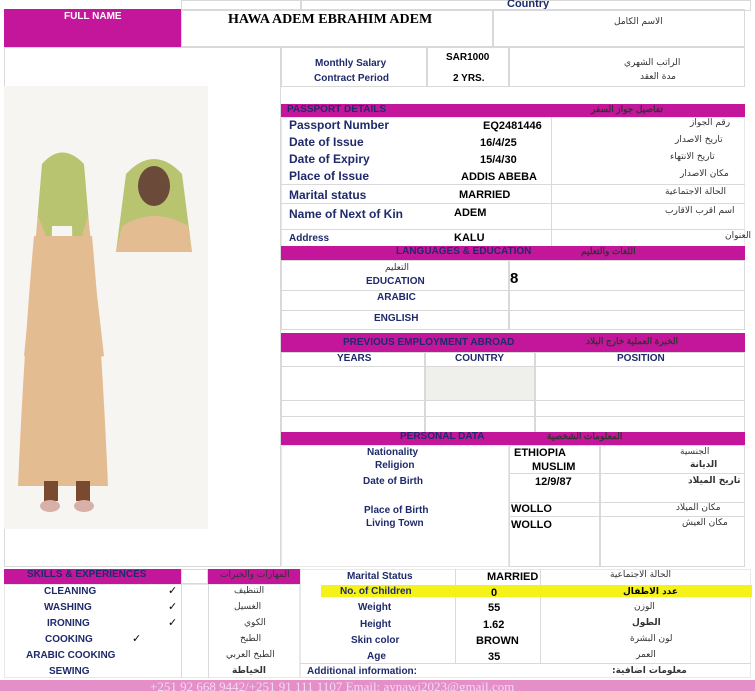 The width and height of the screenshot is (755, 691). I want to click on religion-label: Religion, so click(395, 465).